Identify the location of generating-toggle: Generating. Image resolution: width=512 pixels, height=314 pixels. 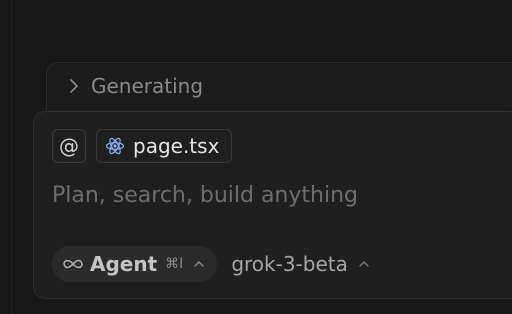
(135, 86).